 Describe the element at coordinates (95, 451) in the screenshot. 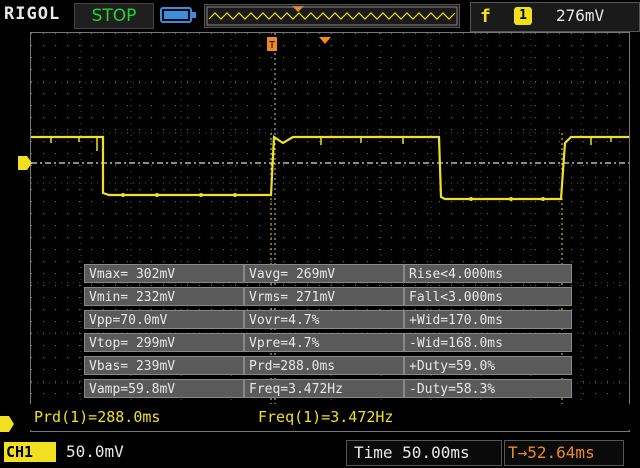

I see `ch1-vertical-scale: 50.0mV` at that location.